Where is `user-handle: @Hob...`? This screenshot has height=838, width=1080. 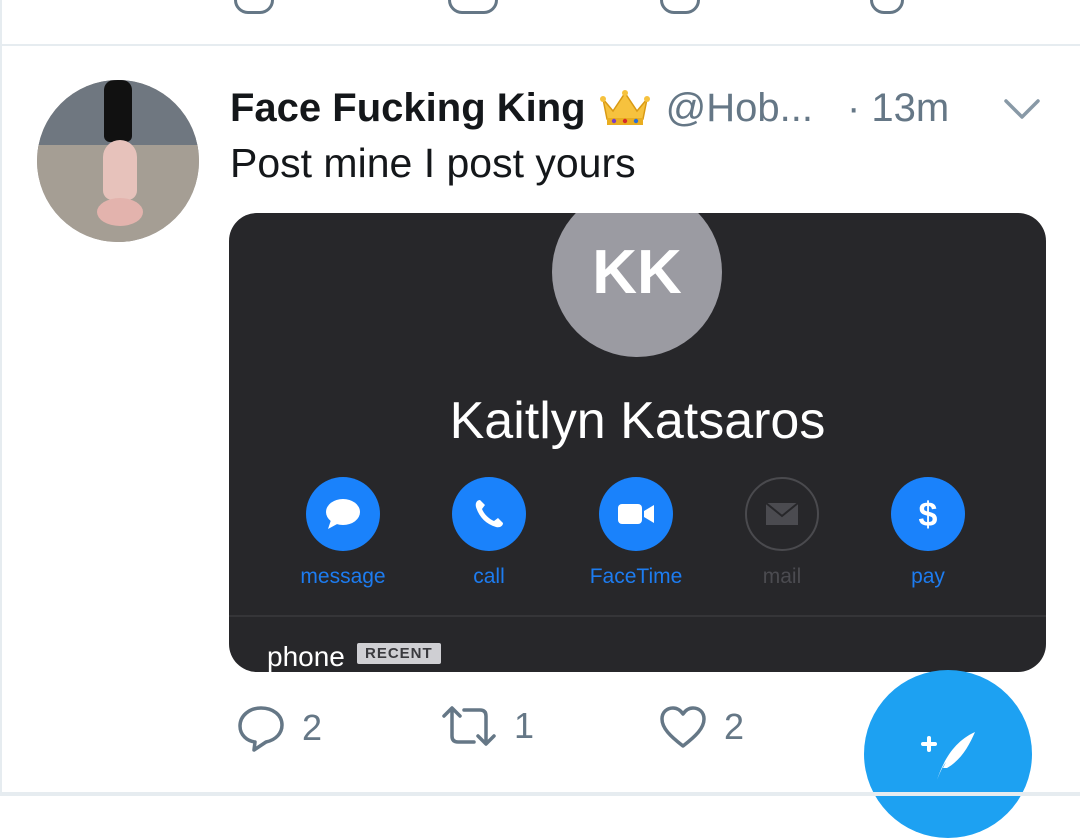 user-handle: @Hob... is located at coordinates (739, 108).